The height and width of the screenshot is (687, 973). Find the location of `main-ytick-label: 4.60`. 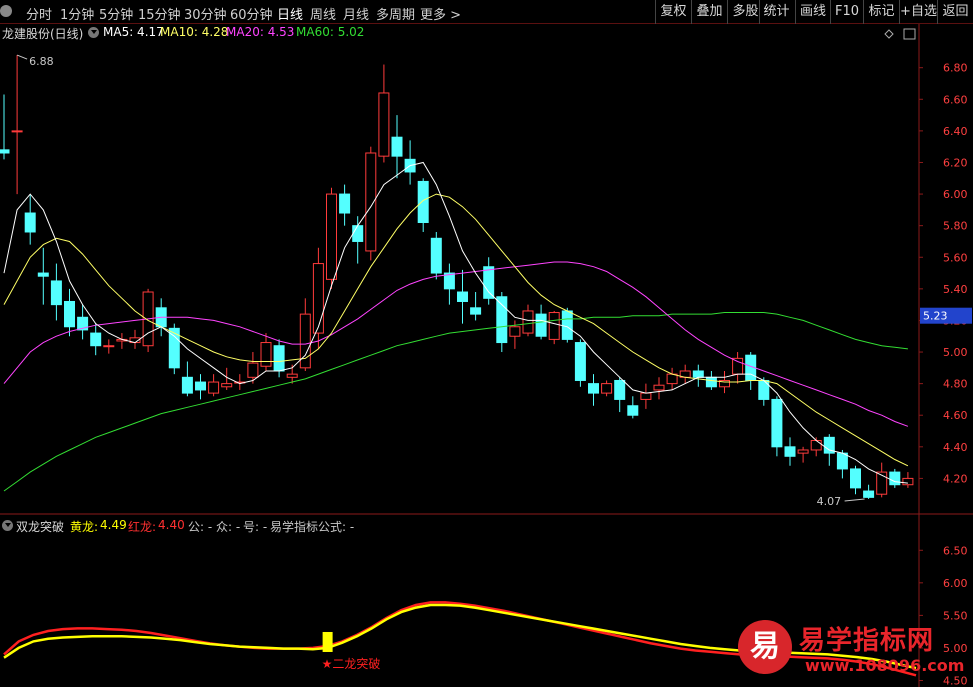

main-ytick-label: 4.60 is located at coordinates (955, 415).